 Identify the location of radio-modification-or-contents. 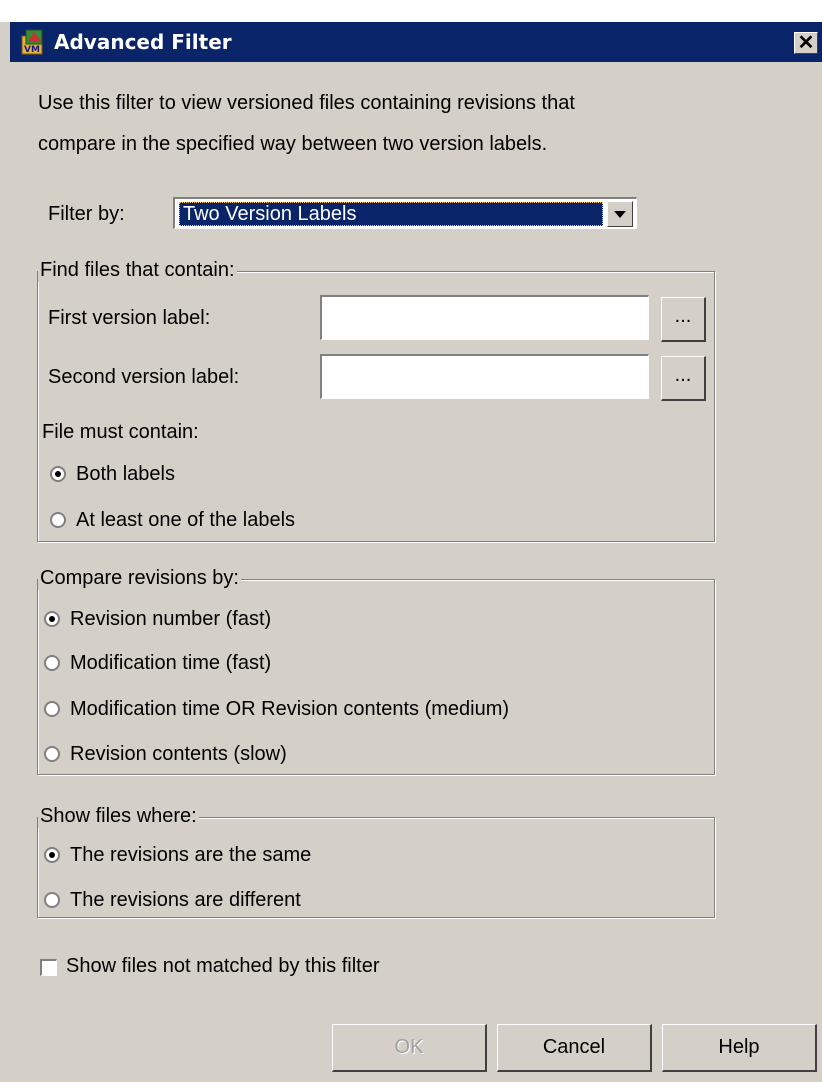
(52, 709).